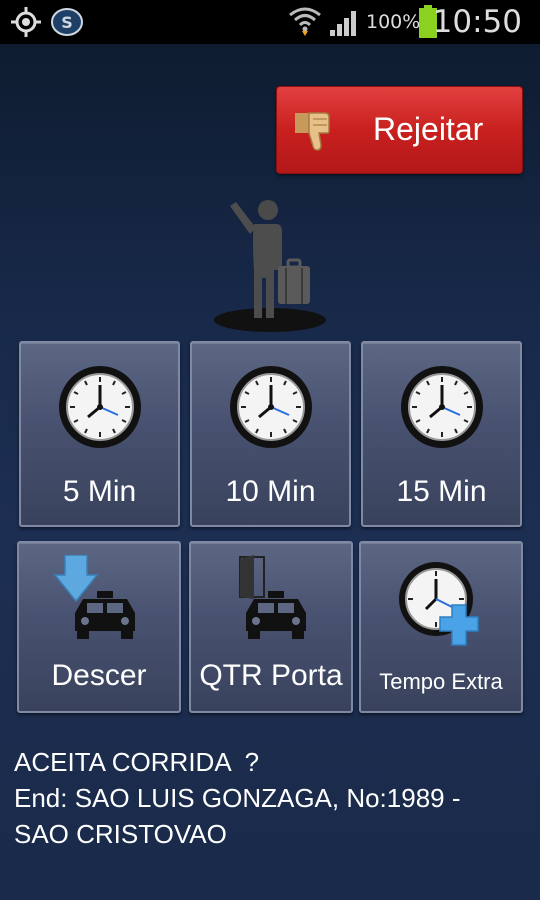 The height and width of the screenshot is (900, 540). Describe the element at coordinates (441, 681) in the screenshot. I see `tempo-extra-label: Tempo Extra` at that location.